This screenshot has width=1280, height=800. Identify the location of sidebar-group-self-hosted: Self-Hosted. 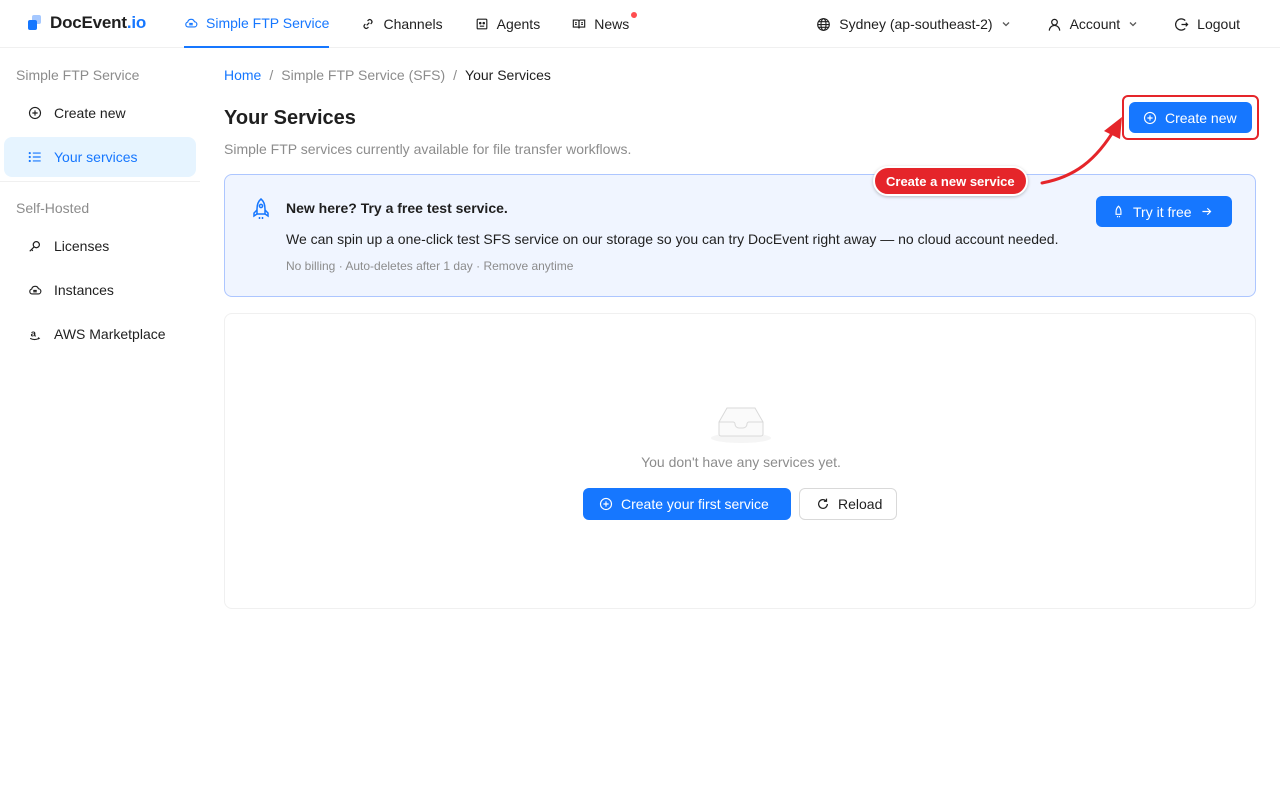
(53, 208).